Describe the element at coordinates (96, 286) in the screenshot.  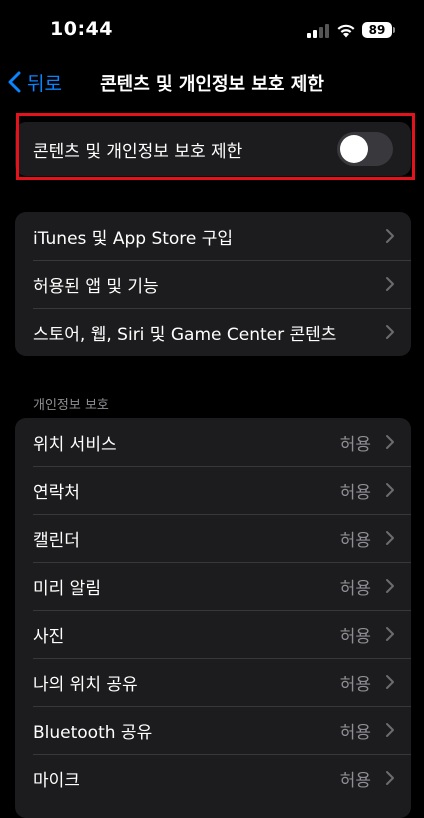
I see `list-item-label: 허용된 앱 및 기능` at that location.